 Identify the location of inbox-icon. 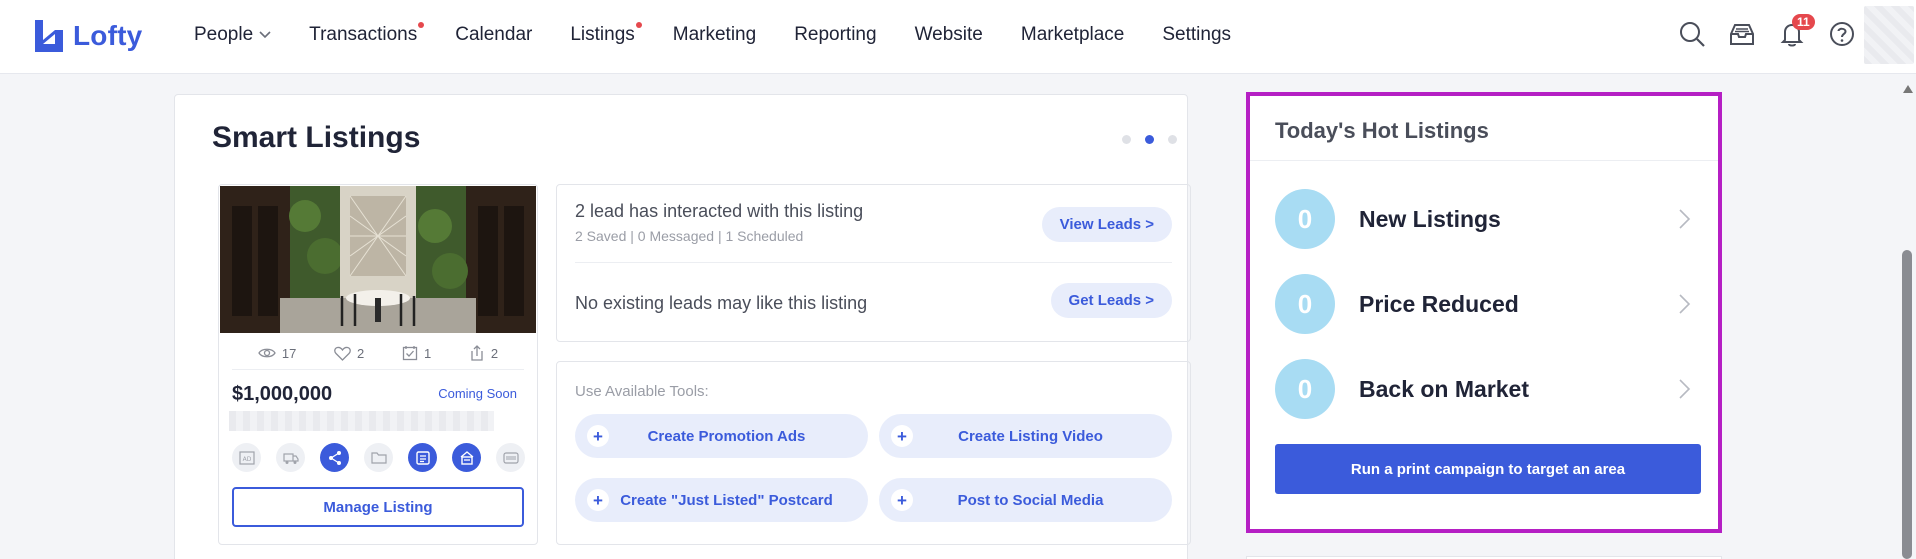
(1742, 34).